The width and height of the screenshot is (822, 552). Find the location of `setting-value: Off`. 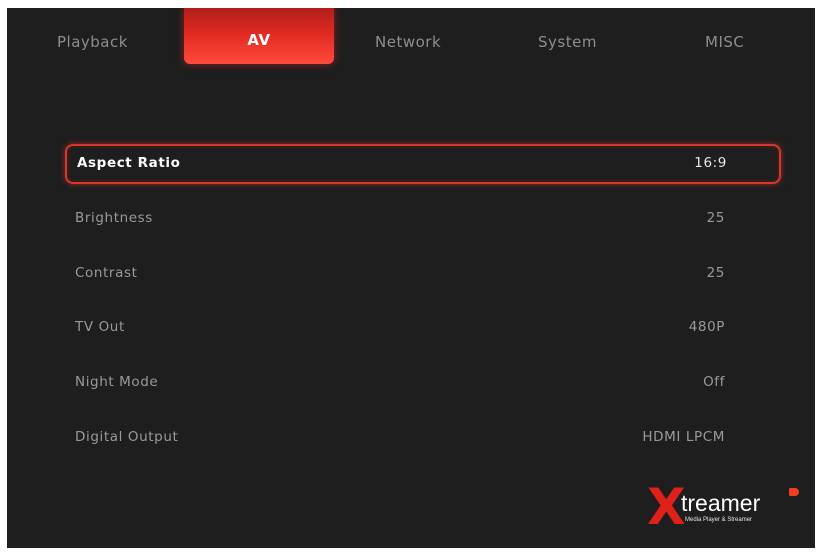

setting-value: Off is located at coordinates (714, 382).